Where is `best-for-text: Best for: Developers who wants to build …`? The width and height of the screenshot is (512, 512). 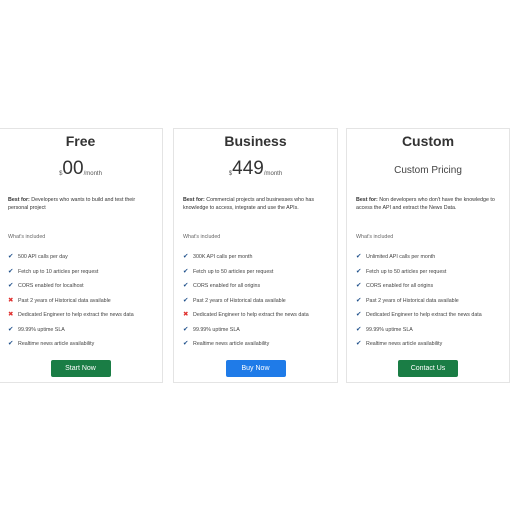
best-for-text: Best for: Developers who wants to build … is located at coordinates (80, 204).